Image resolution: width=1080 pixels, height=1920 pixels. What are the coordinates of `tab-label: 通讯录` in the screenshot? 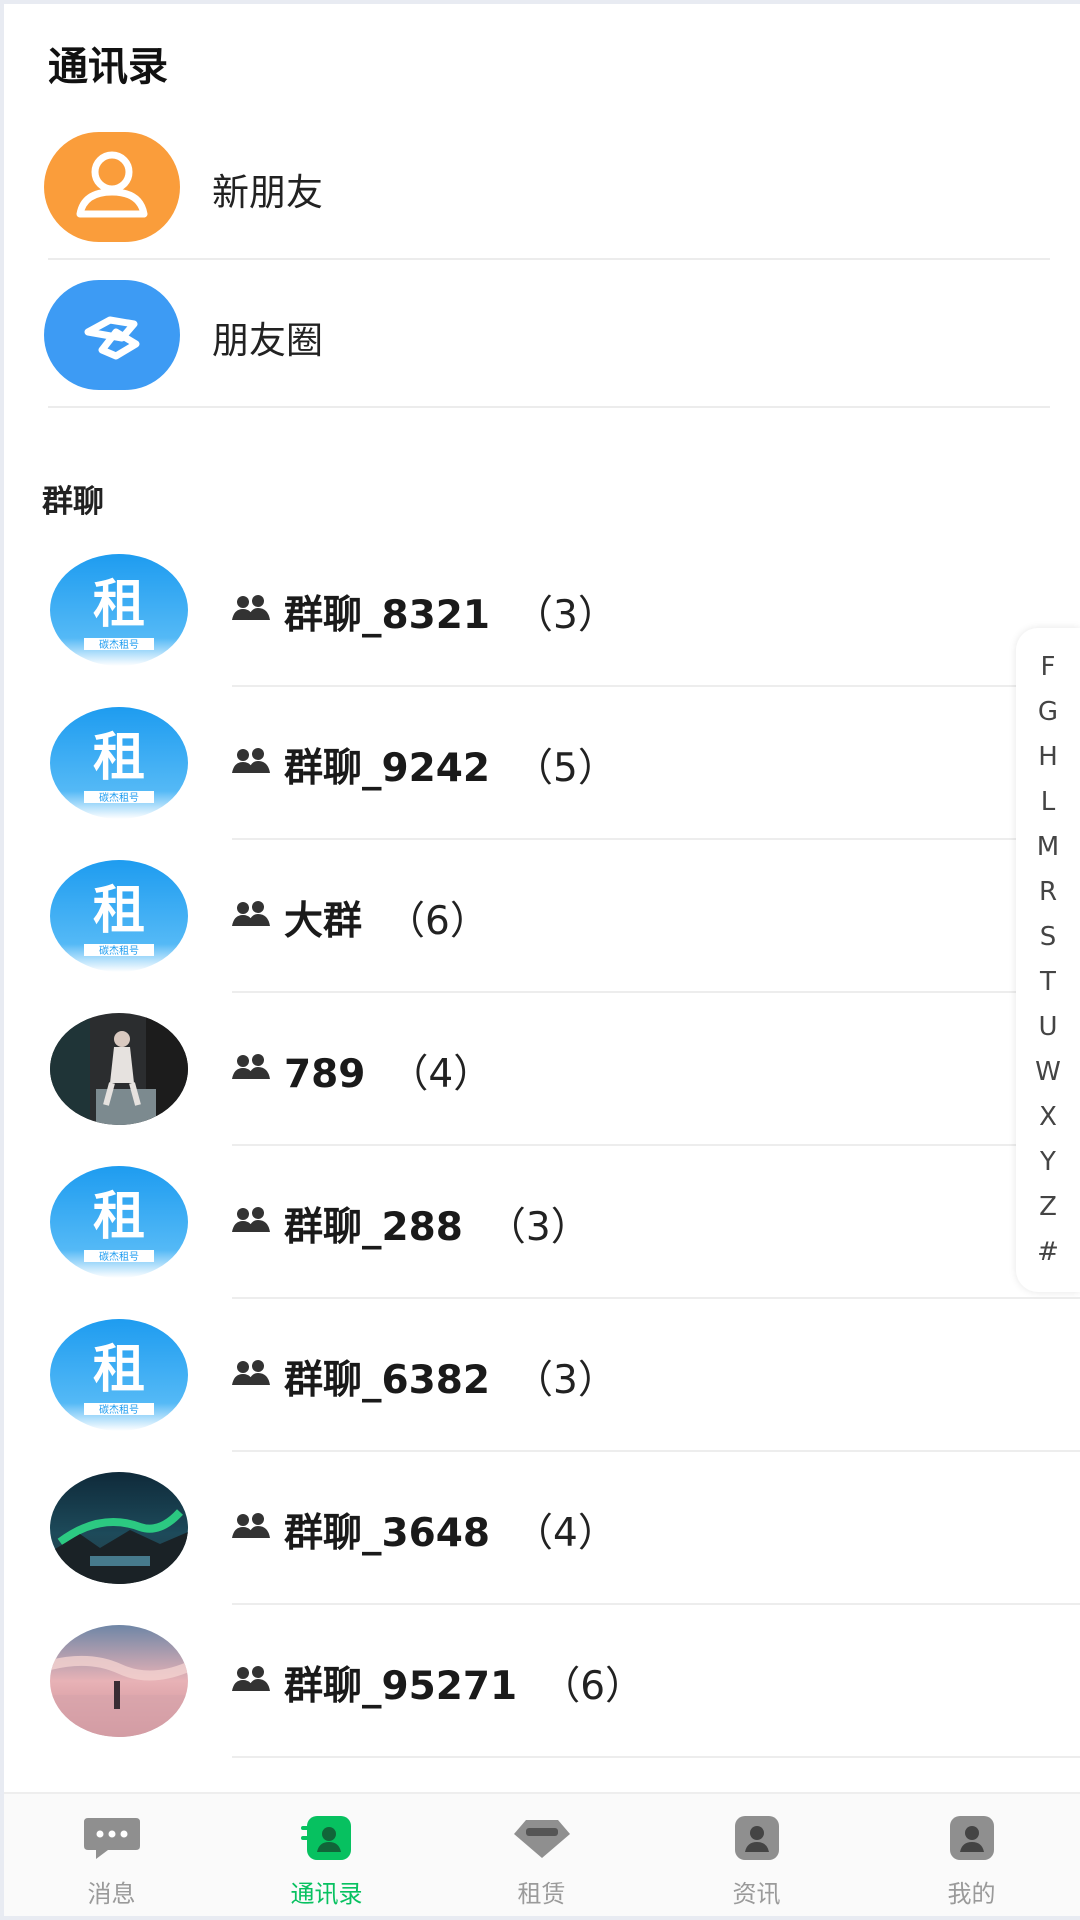 It's located at (326, 1894).